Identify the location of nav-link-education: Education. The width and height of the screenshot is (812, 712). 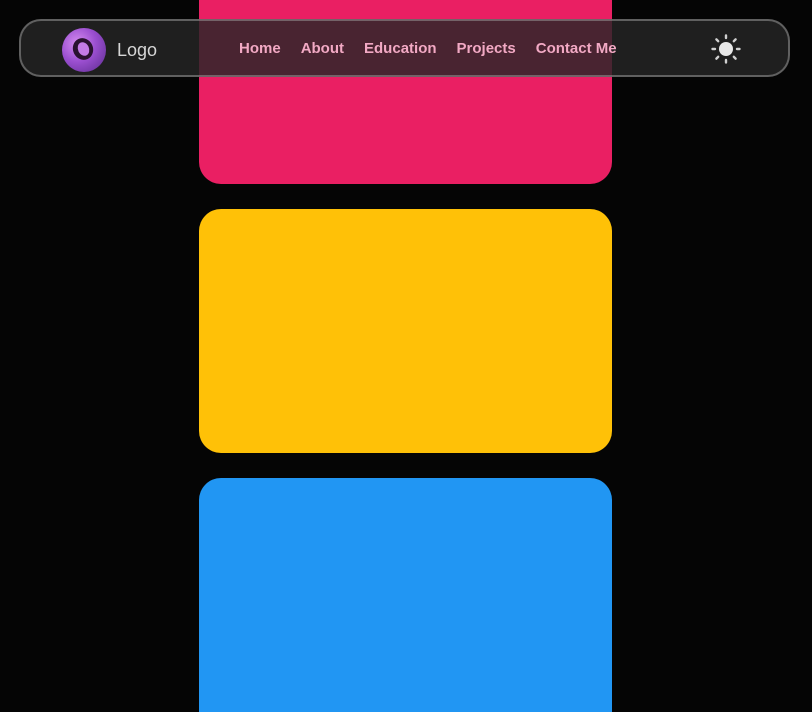
(400, 48).